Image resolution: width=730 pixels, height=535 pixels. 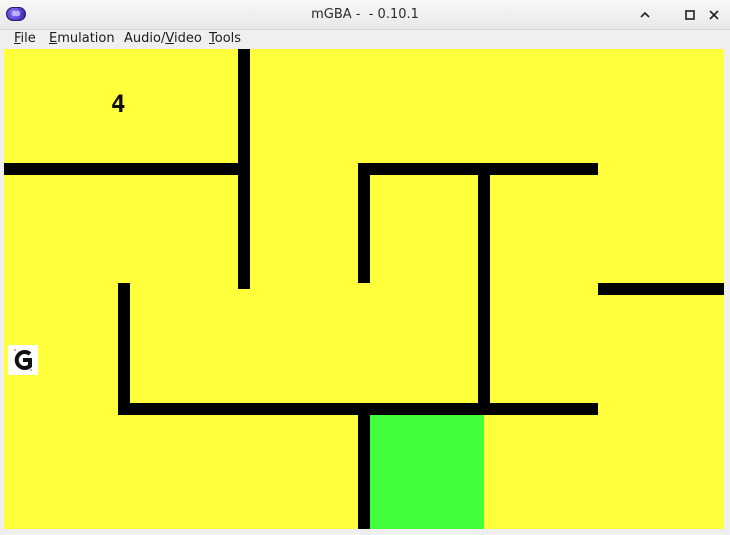 What do you see at coordinates (228, 38) in the screenshot?
I see `menu-tools-label: ools` at bounding box center [228, 38].